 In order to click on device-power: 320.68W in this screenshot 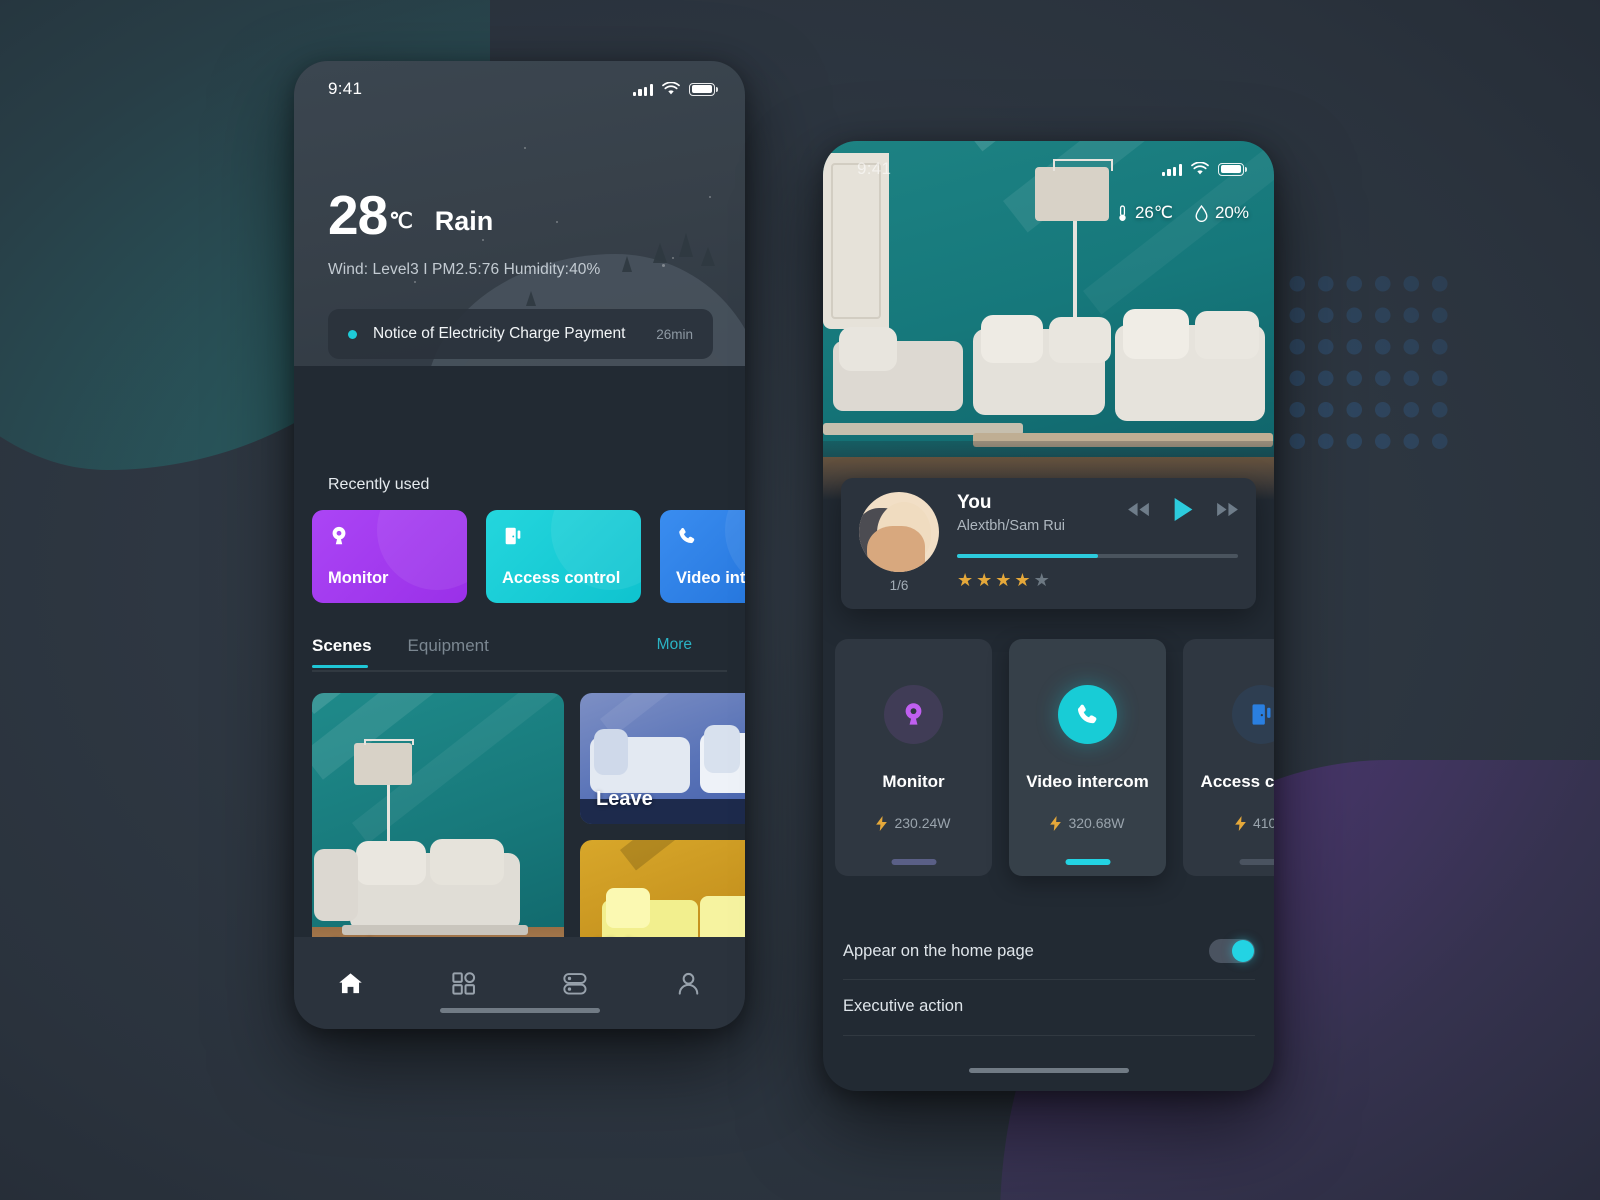, I will do `click(1087, 823)`.